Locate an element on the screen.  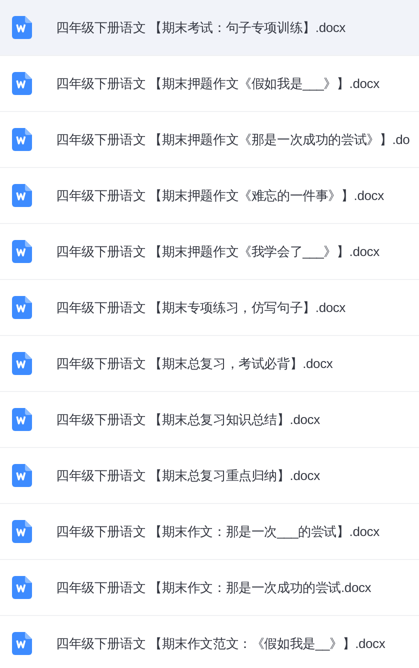
file-name: 四年级下册语文 【期末押题作文《我学会了___》】.docx is located at coordinates (218, 251).